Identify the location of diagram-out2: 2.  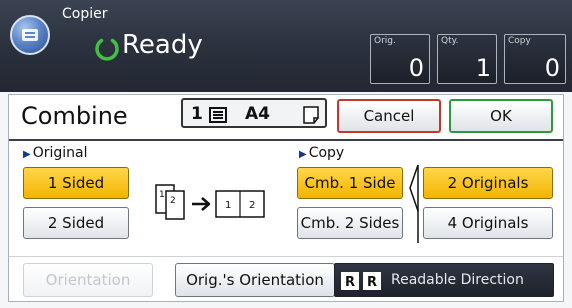
(252, 205).